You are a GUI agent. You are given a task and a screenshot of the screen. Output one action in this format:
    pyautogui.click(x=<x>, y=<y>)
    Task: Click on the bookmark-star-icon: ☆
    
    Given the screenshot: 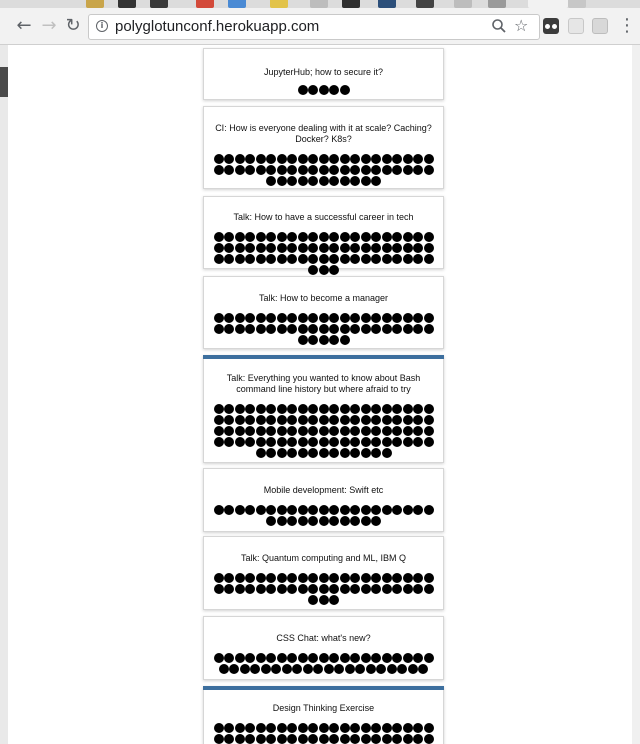 What is the action you would take?
    pyautogui.click(x=521, y=25)
    